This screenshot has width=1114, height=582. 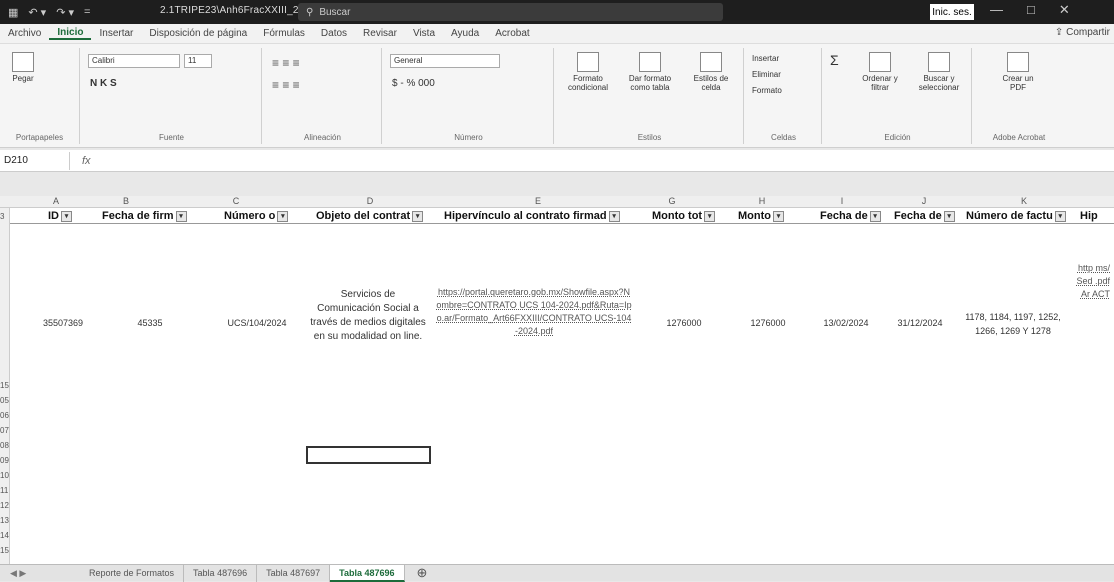 I want to click on number-format-buttons: $ - % 000, so click(x=413, y=83).